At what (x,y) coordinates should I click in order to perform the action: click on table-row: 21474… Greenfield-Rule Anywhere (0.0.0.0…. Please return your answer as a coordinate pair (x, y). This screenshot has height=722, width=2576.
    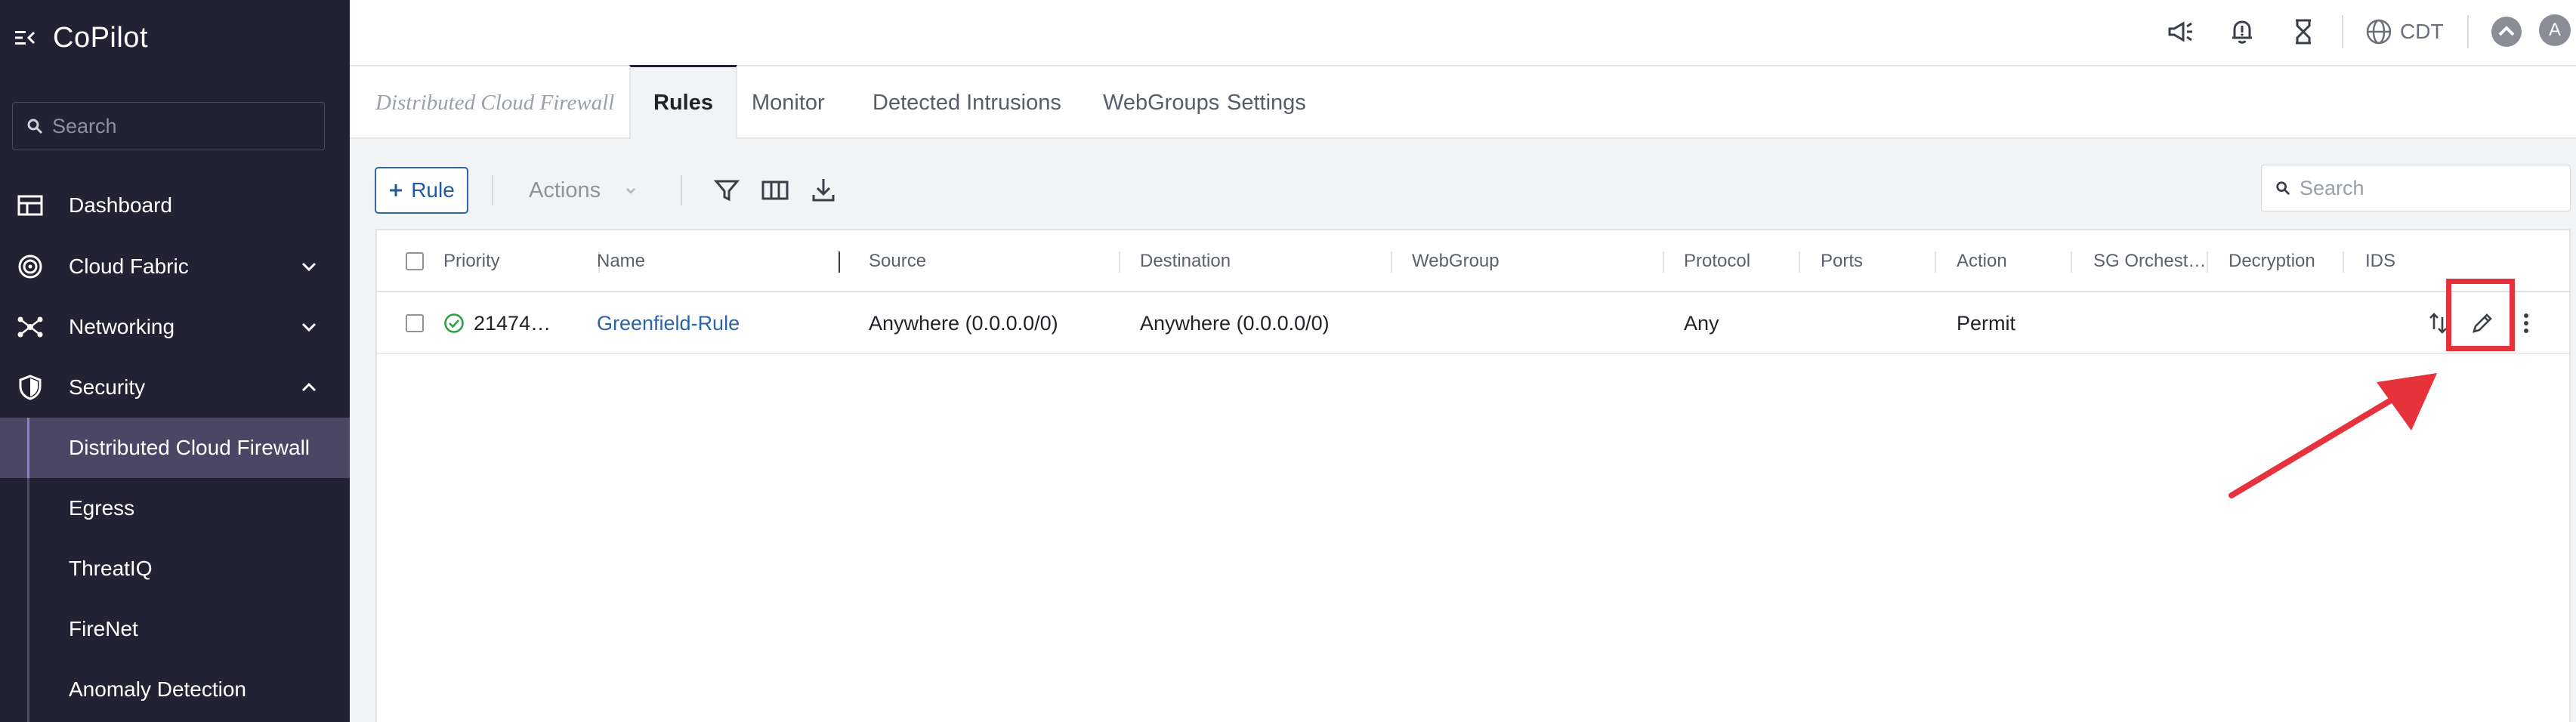
    Looking at the image, I should click on (1473, 323).